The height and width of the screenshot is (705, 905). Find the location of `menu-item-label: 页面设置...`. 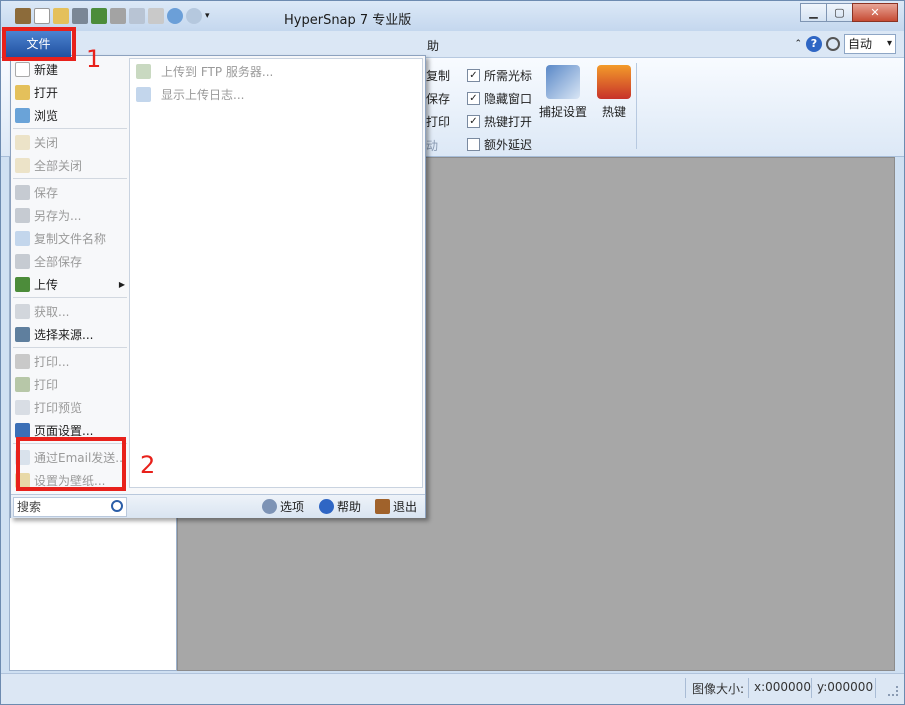

menu-item-label: 页面设置... is located at coordinates (64, 430).